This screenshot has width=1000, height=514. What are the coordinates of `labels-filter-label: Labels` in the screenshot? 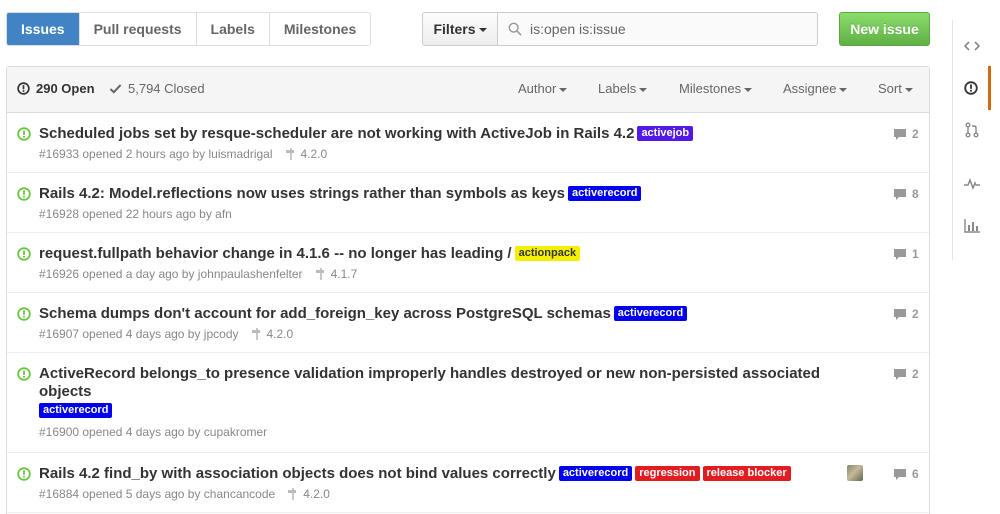 It's located at (617, 88).